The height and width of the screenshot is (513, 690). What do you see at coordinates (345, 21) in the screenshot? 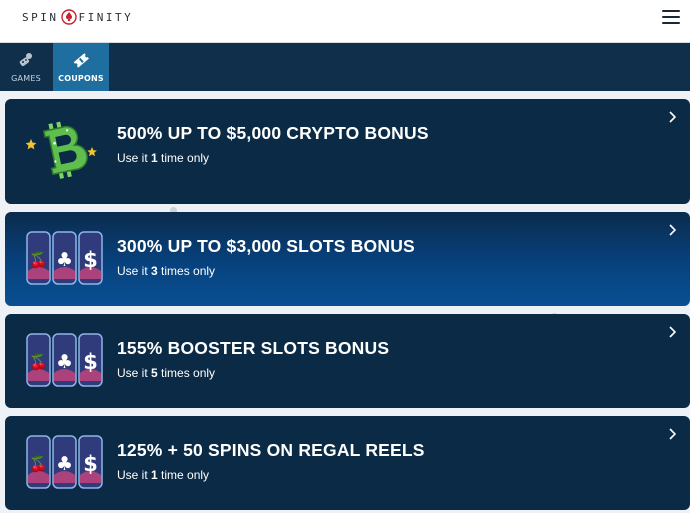
I see `top-header: SPIN FINITY` at bounding box center [345, 21].